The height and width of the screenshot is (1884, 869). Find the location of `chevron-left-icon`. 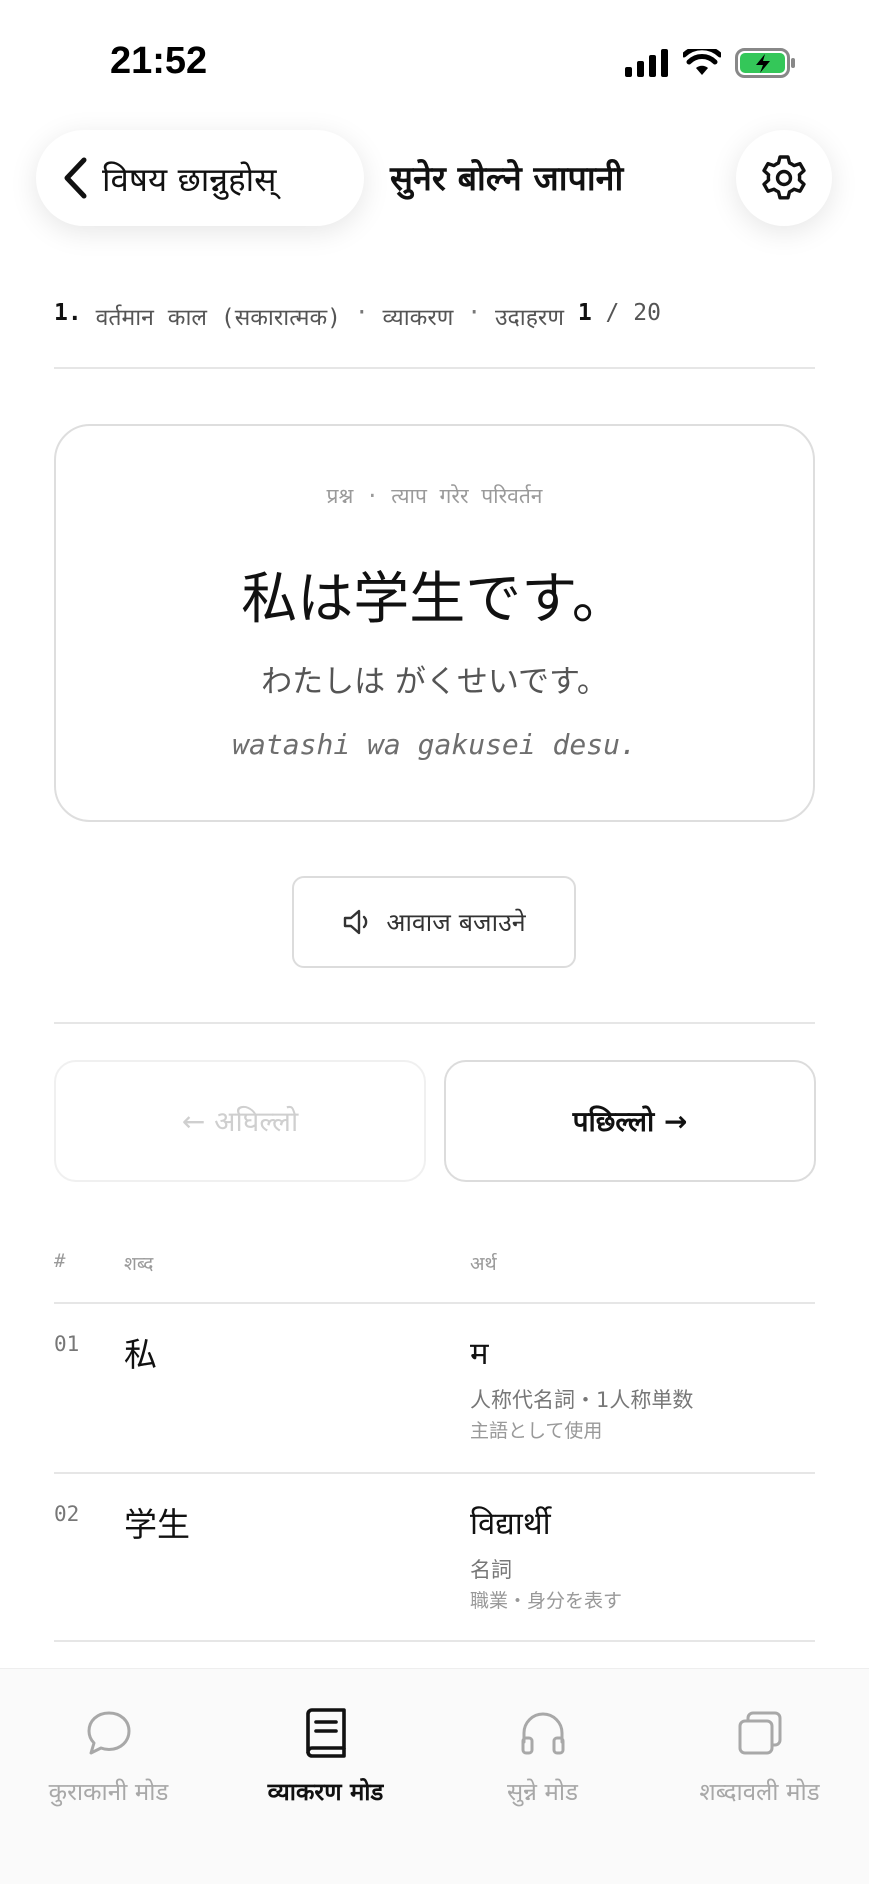

chevron-left-icon is located at coordinates (75, 178).